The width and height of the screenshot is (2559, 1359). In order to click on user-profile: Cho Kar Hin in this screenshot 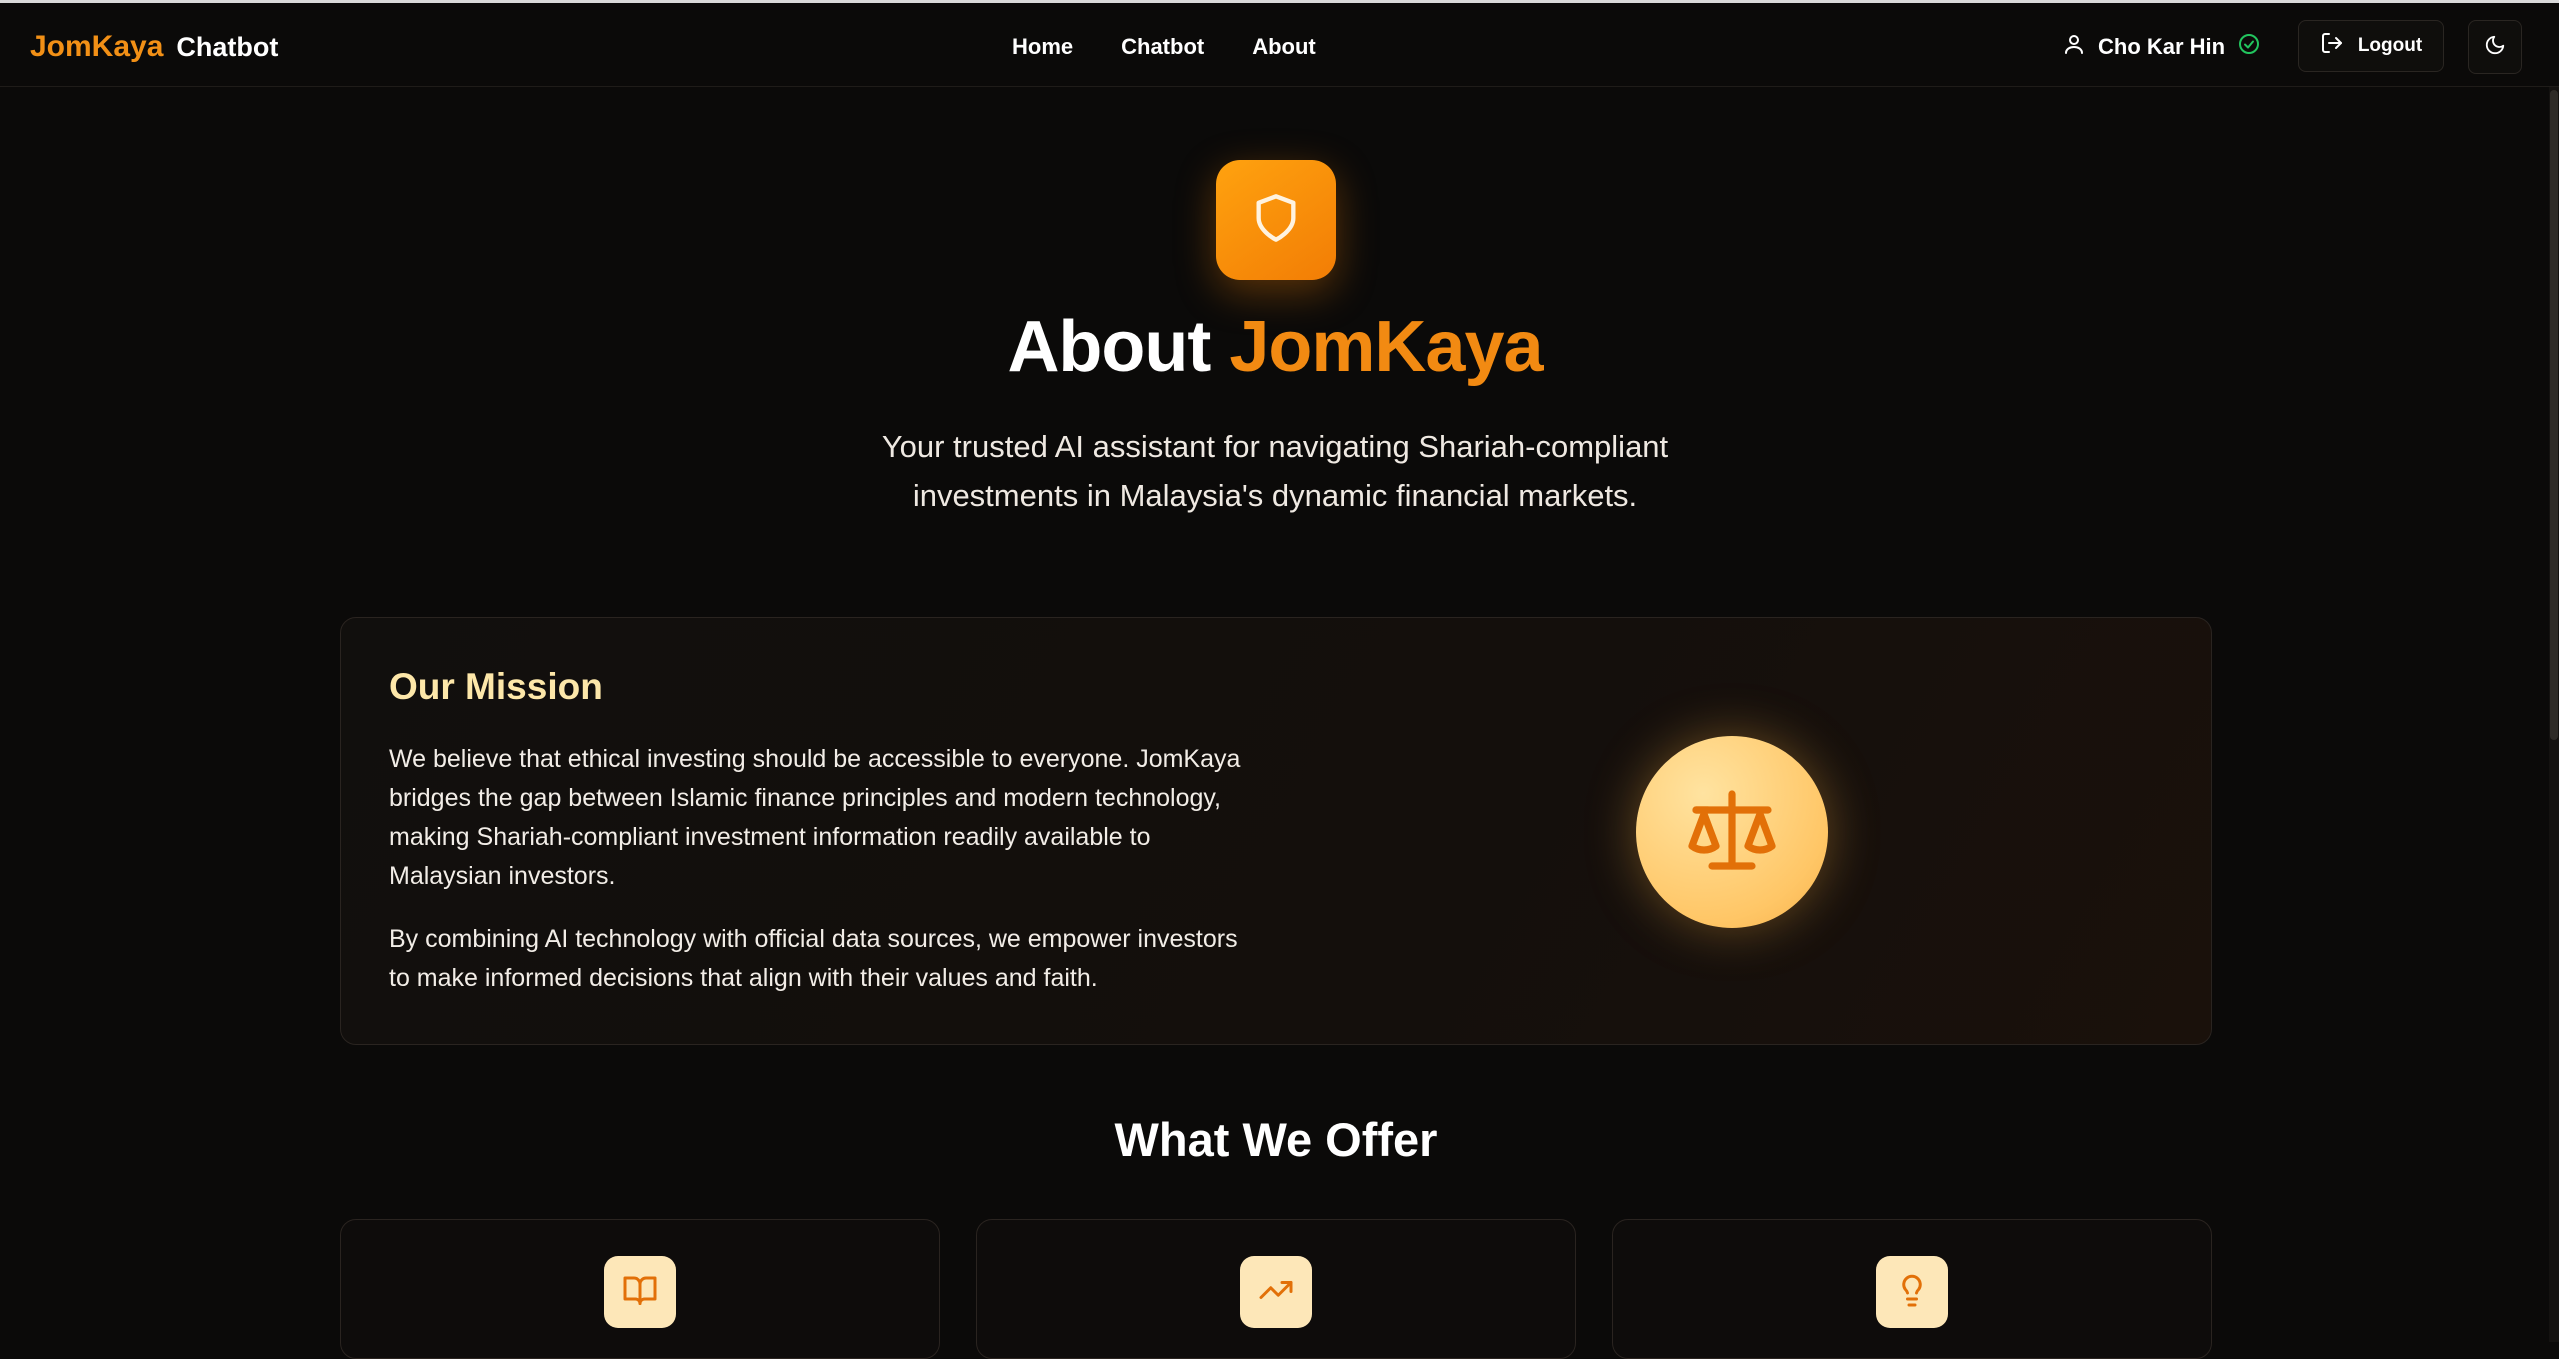, I will do `click(2161, 47)`.